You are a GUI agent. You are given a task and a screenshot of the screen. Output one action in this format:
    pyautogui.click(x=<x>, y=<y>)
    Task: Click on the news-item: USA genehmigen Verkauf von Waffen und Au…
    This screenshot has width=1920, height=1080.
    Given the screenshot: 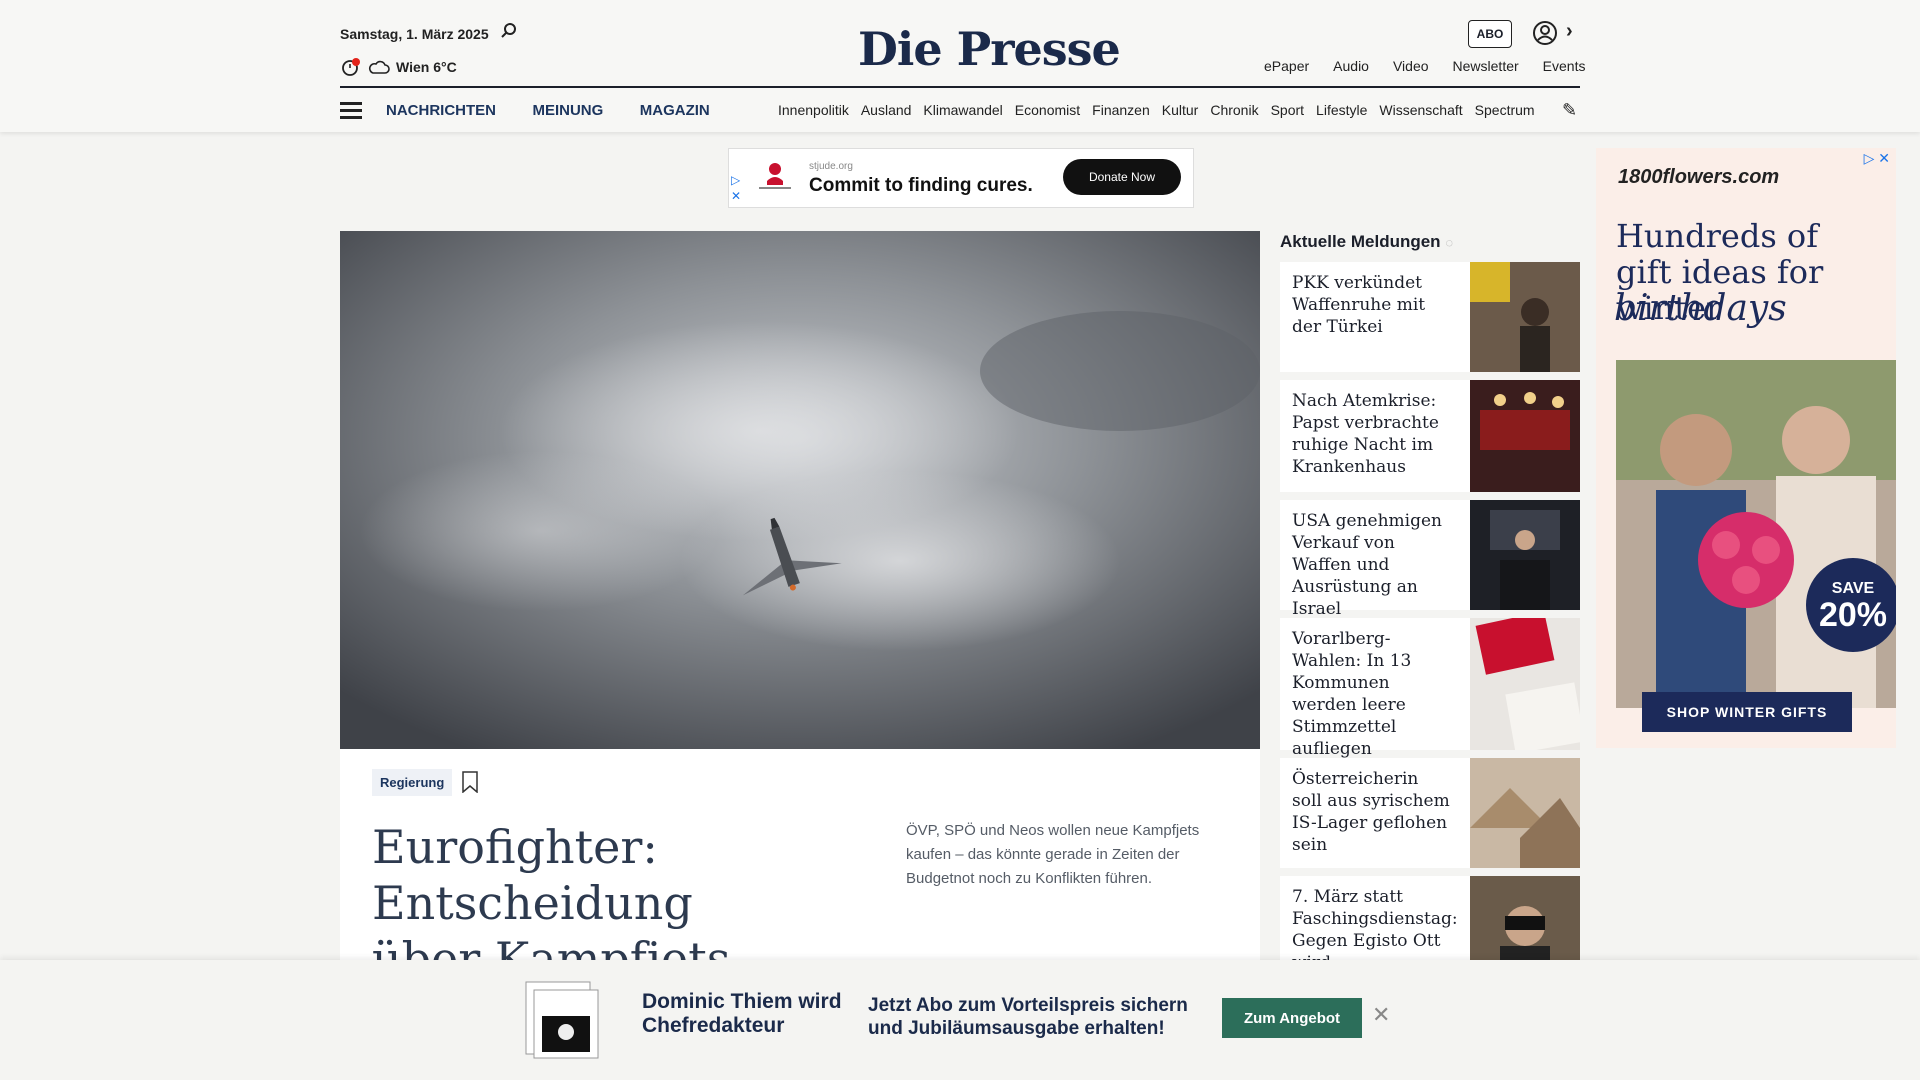 What is the action you would take?
    pyautogui.click(x=1430, y=559)
    